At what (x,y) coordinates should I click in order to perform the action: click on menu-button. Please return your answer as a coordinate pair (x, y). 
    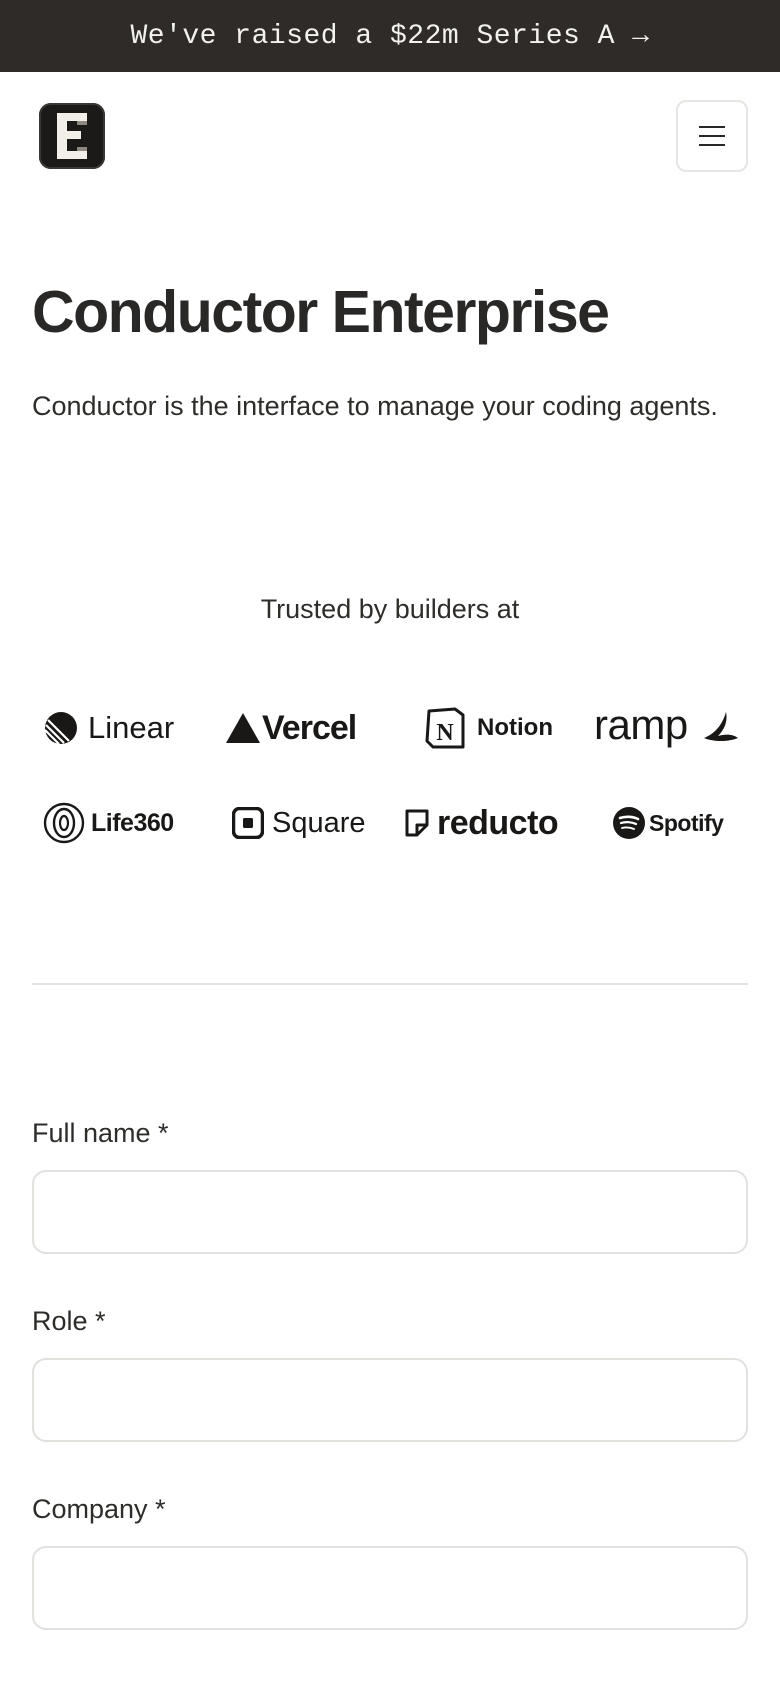
    Looking at the image, I should click on (712, 136).